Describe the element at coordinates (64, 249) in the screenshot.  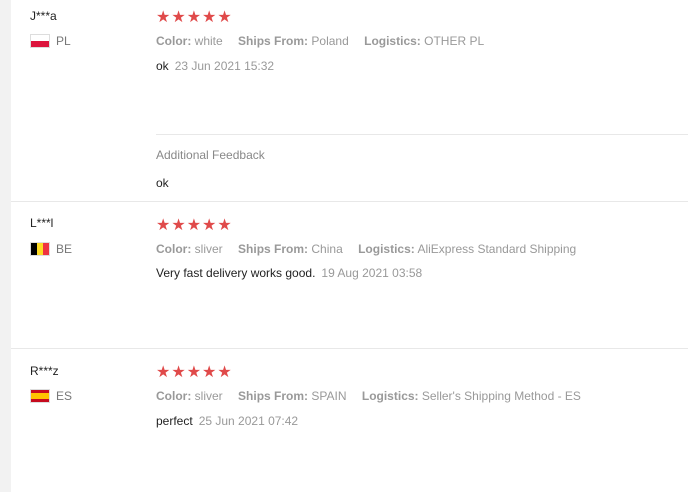
I see `country-code: BE` at that location.